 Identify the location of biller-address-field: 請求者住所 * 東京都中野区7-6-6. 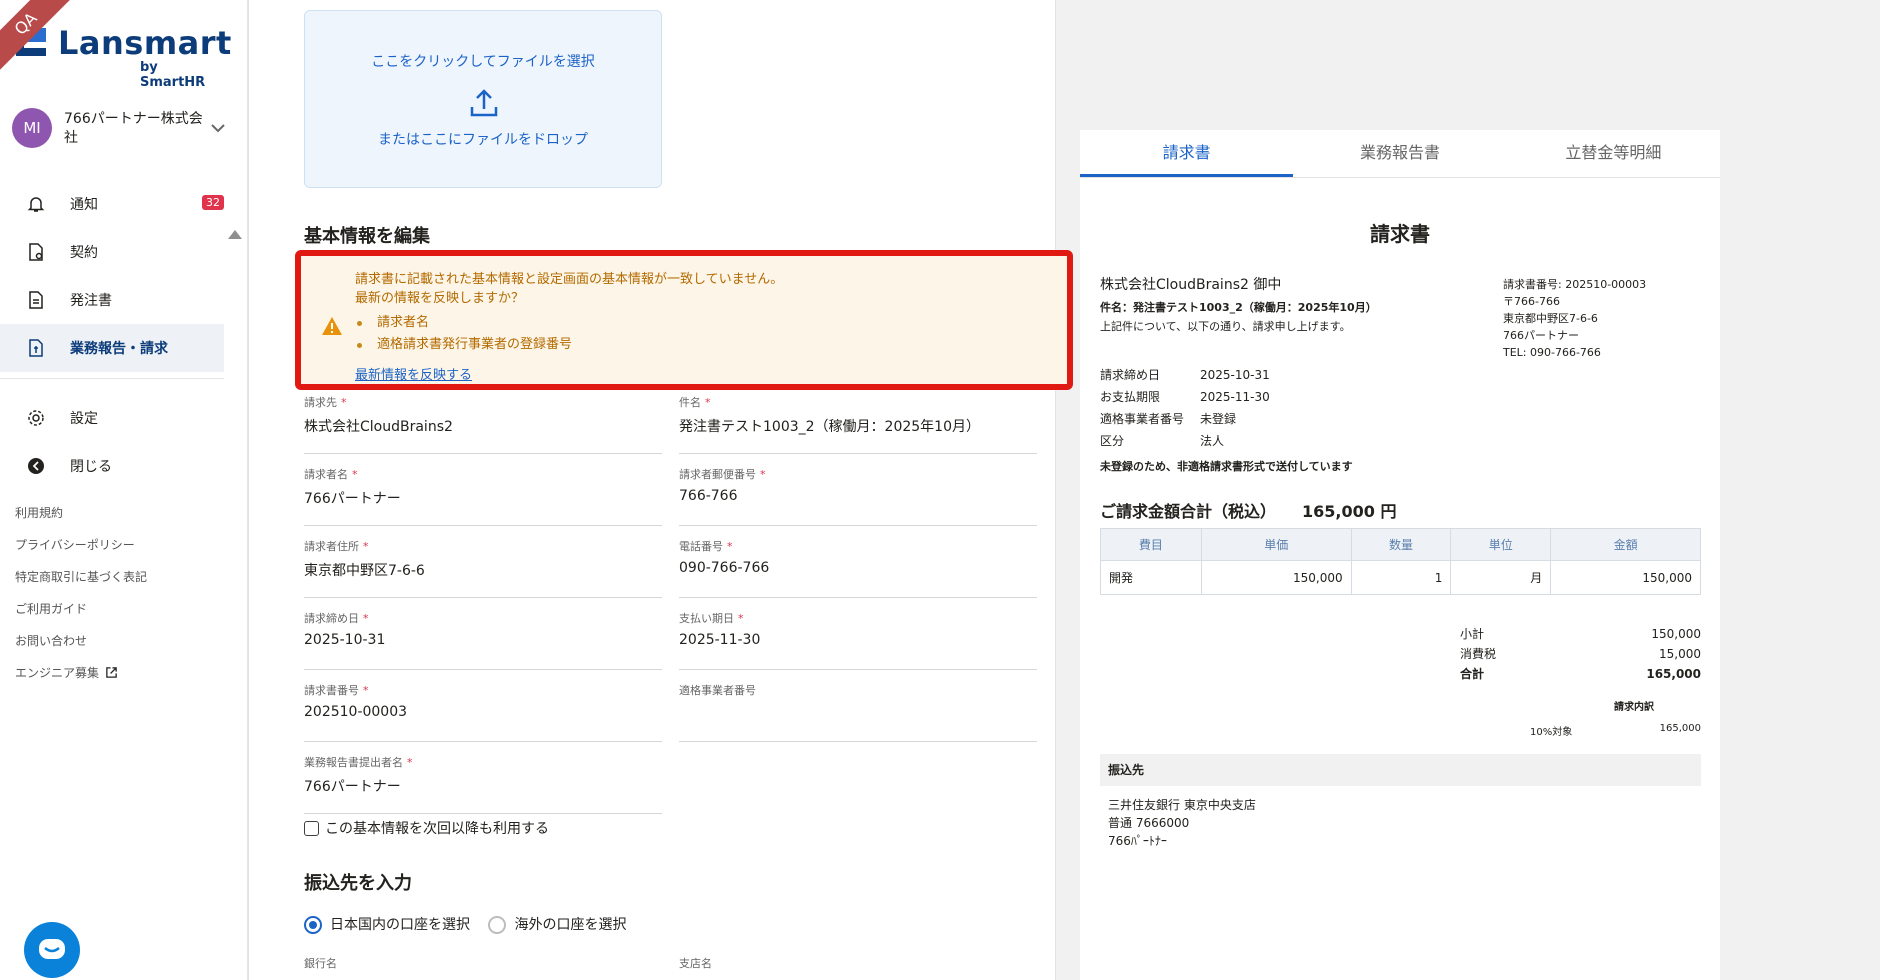
(483, 568).